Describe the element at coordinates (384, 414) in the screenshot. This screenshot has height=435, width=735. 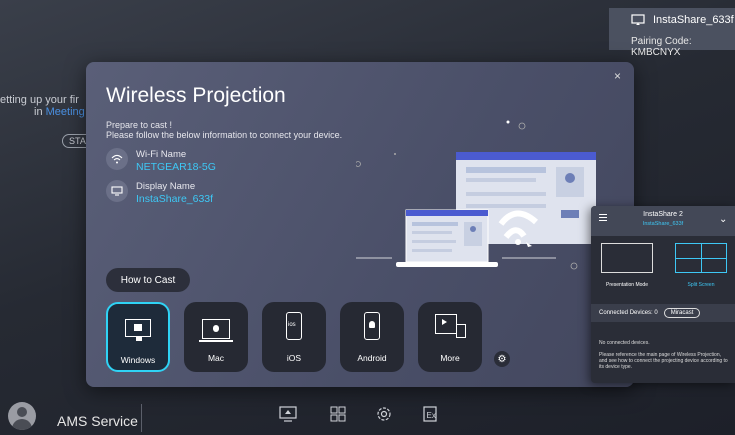
I see `settings-icon` at that location.